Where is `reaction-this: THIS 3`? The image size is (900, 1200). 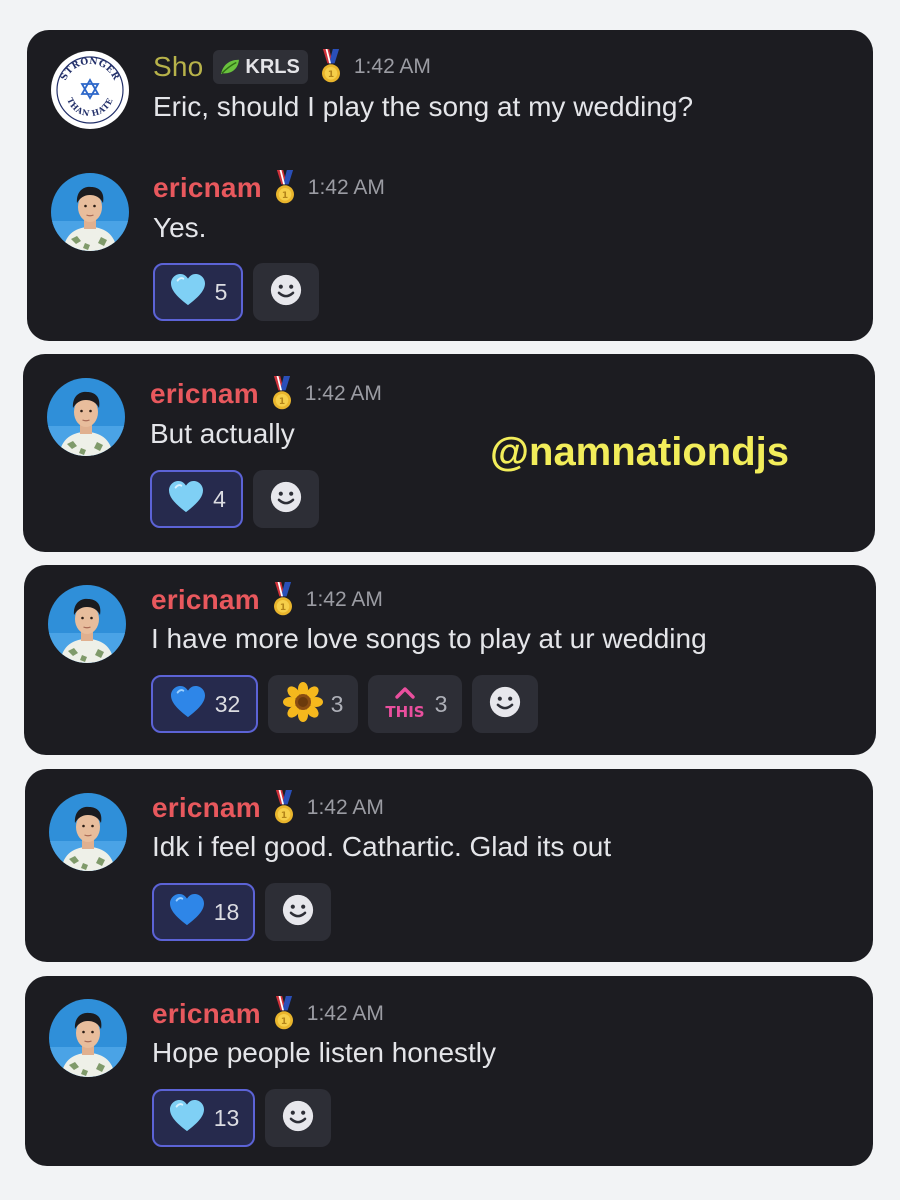
reaction-this: THIS 3 is located at coordinates (415, 704).